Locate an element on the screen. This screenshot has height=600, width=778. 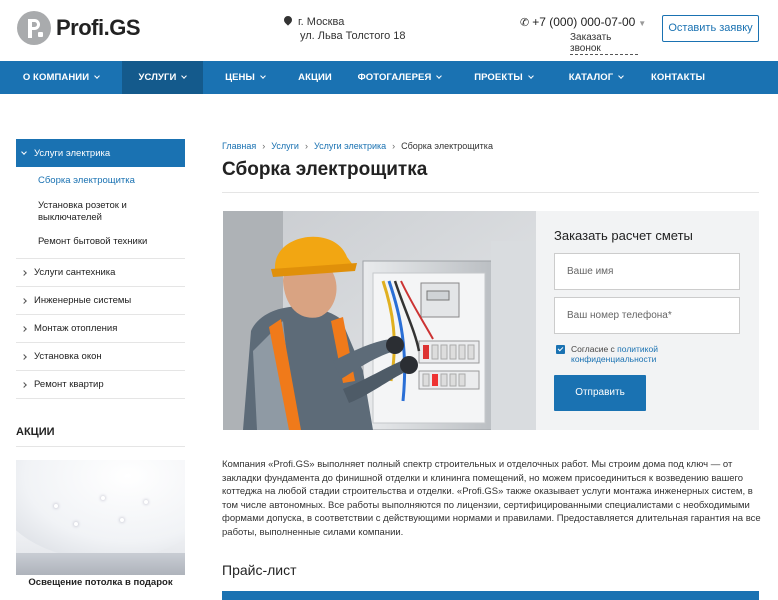
price-table-header is located at coordinates (490, 595).